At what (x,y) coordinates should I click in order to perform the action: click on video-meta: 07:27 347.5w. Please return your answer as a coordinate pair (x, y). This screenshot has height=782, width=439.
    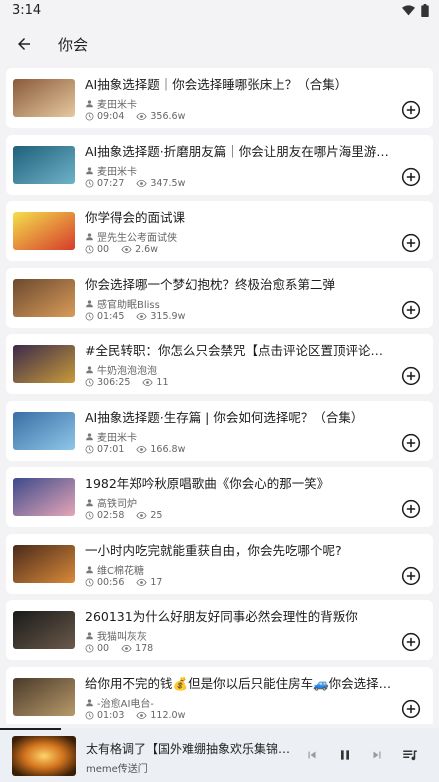
    Looking at the image, I should click on (135, 183).